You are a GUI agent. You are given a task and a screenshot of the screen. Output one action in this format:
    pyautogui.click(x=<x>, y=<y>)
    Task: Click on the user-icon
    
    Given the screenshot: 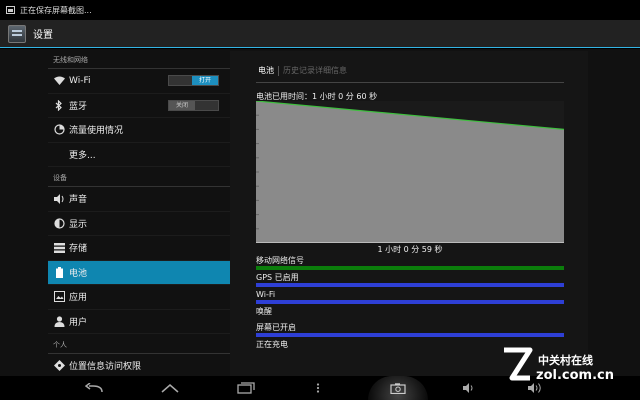 What is the action you would take?
    pyautogui.click(x=59, y=321)
    